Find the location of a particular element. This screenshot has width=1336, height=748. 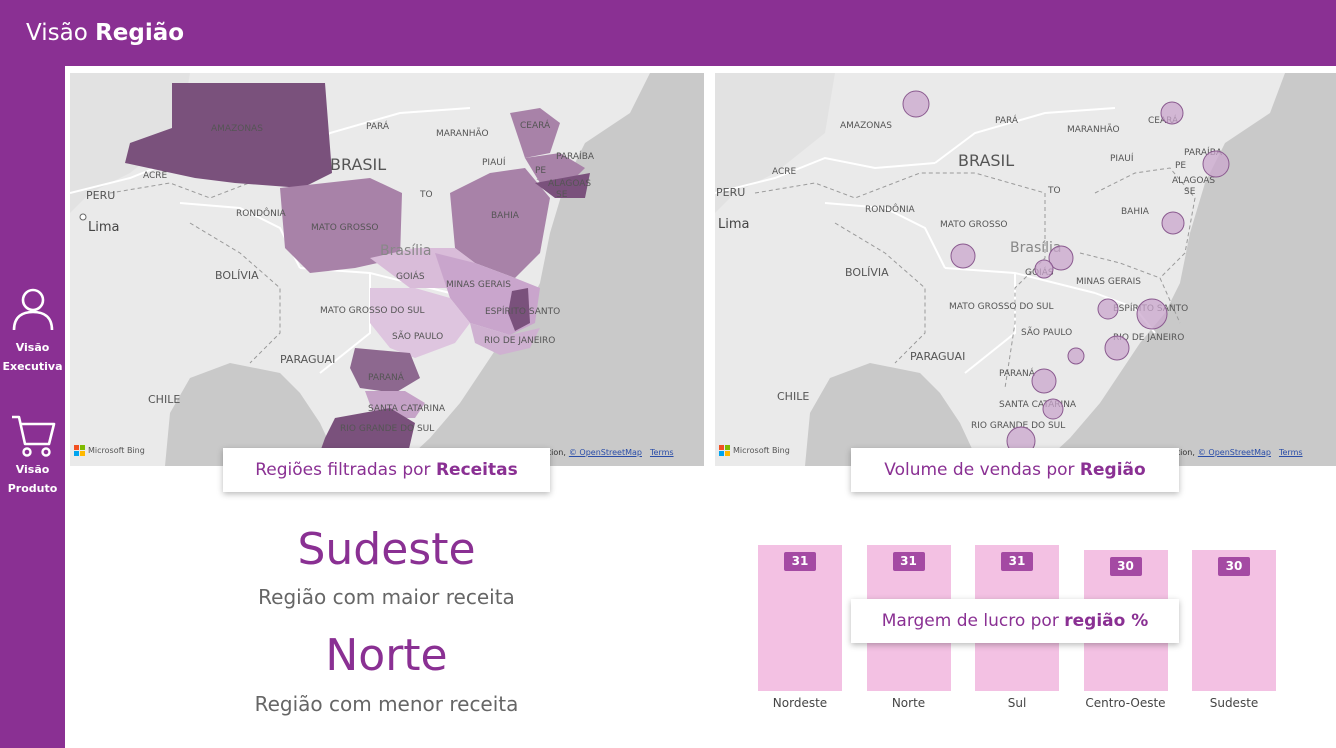

map1-label-acre: ACRE is located at coordinates (155, 176).